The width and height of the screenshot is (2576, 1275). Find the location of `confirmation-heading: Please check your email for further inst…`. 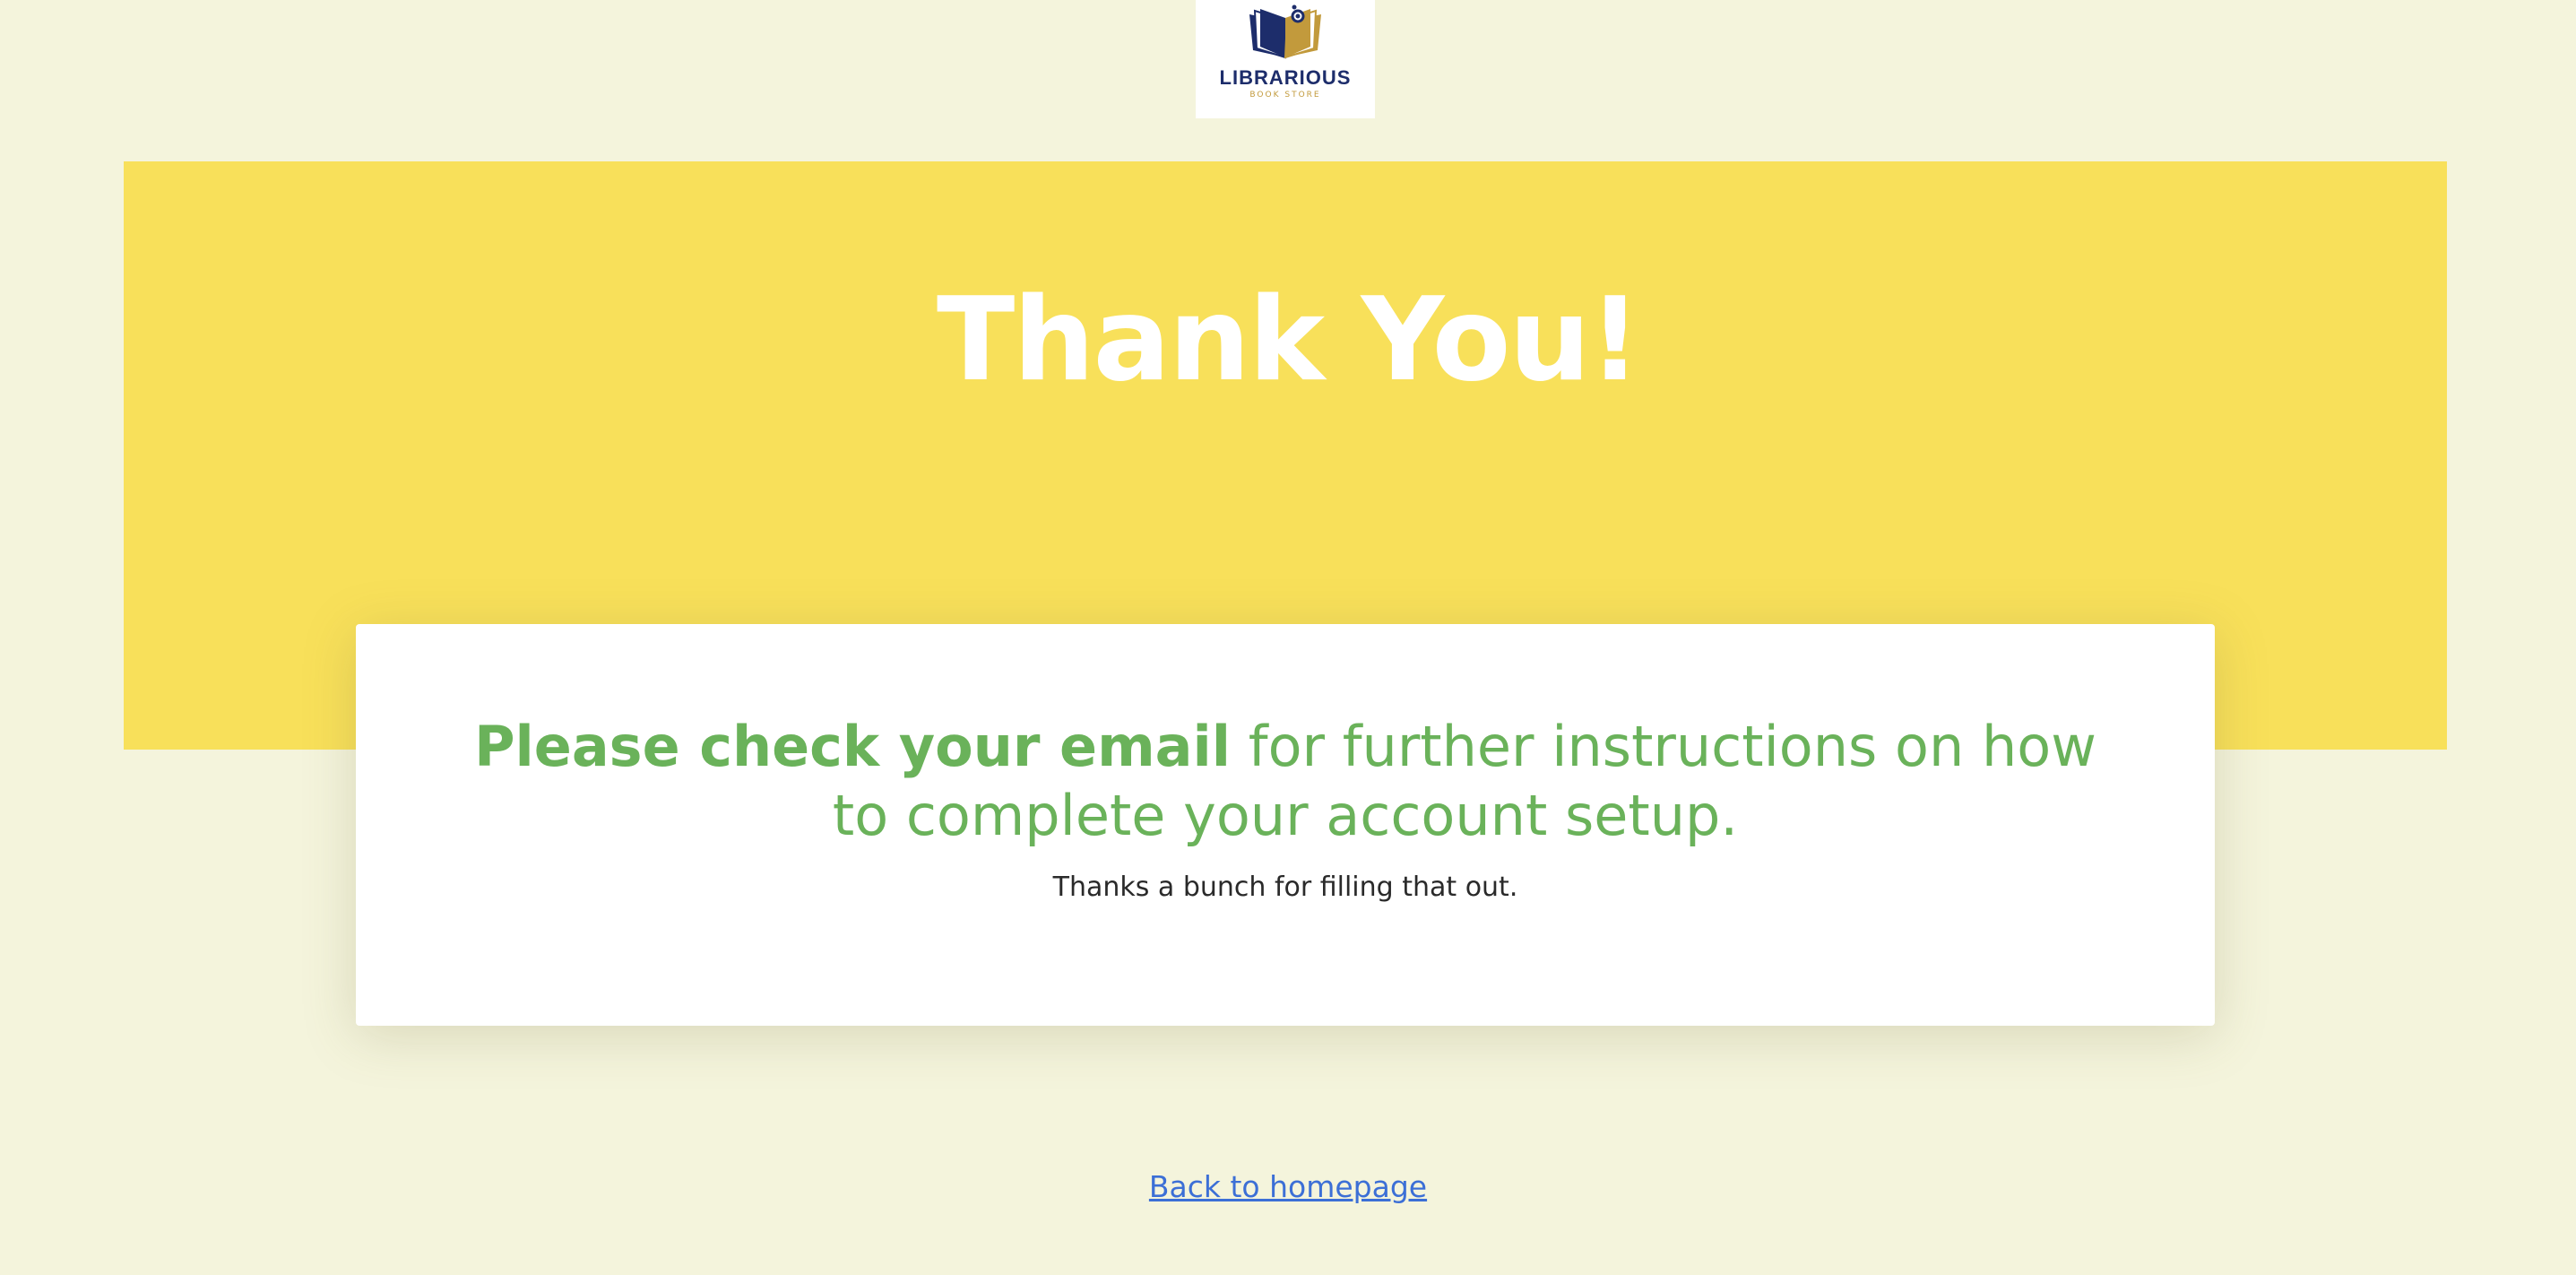

confirmation-heading: Please check your email for further inst… is located at coordinates (1285, 781).